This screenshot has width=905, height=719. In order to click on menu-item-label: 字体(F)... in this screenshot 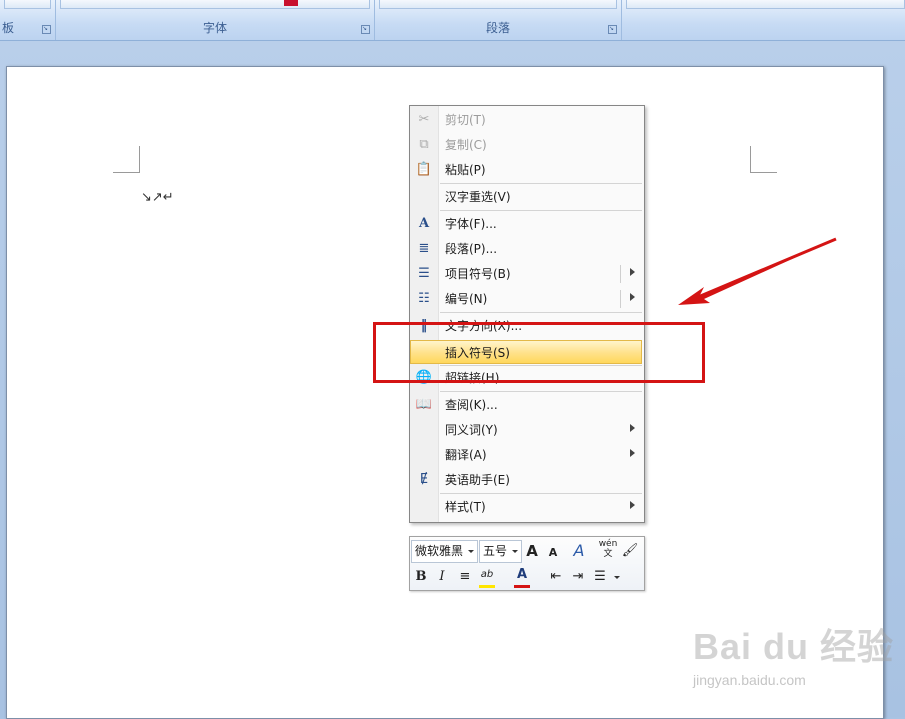, I will do `click(471, 224)`.